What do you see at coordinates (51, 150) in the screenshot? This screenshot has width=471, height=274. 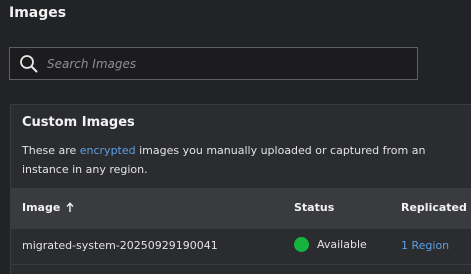 I see `description-prefix: These are` at bounding box center [51, 150].